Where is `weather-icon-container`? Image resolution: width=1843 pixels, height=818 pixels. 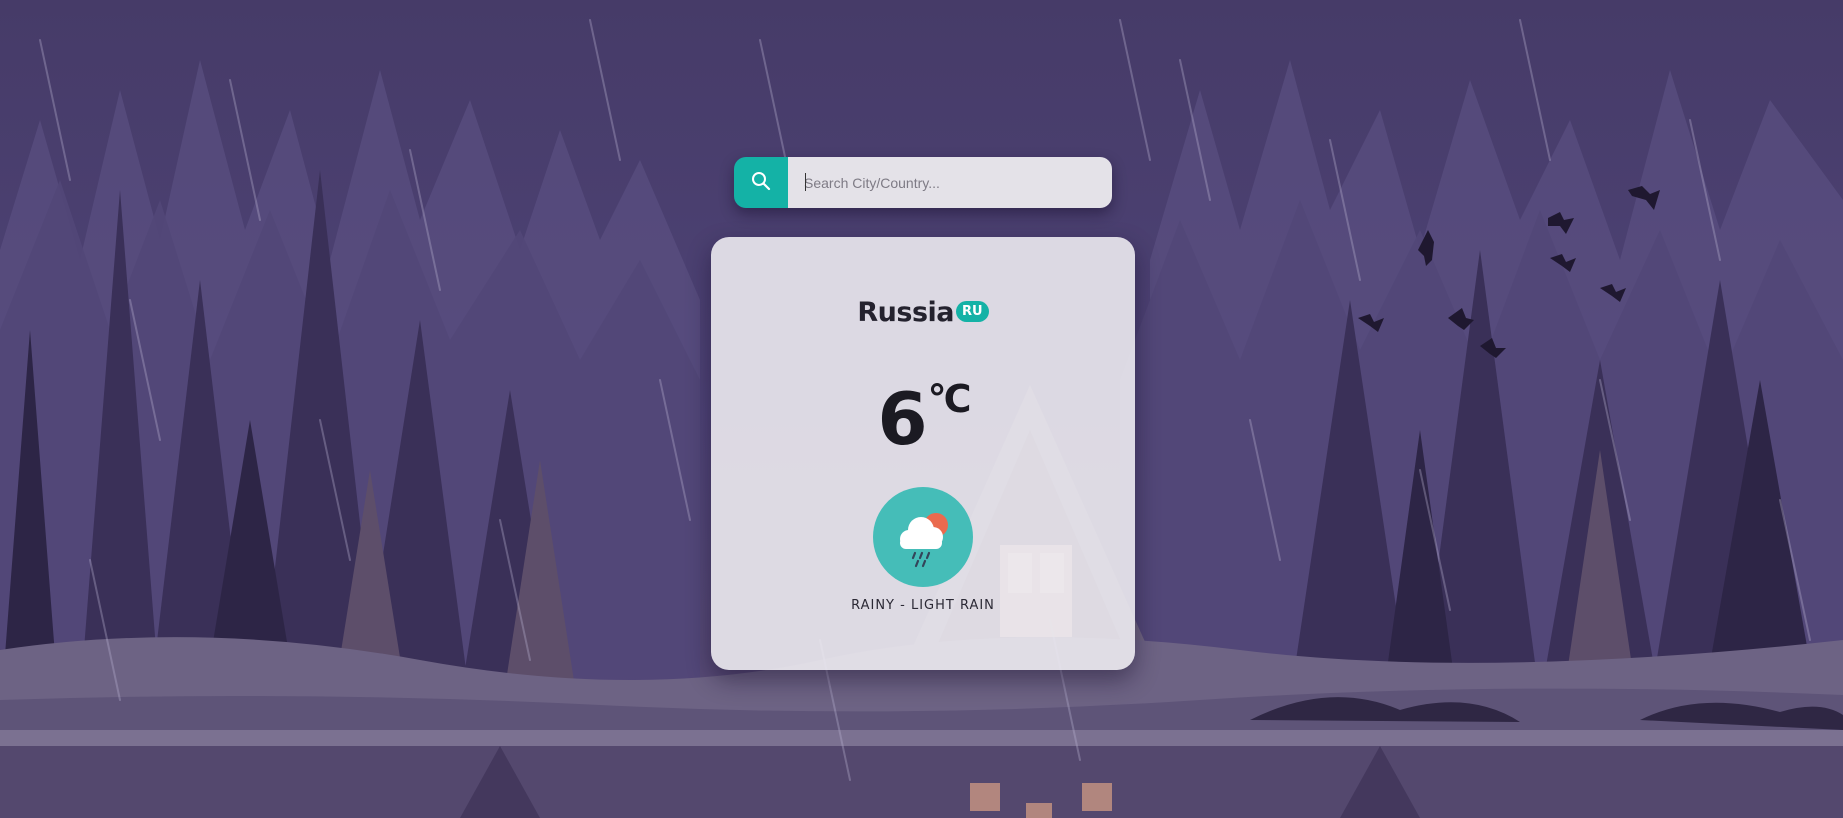 weather-icon-container is located at coordinates (923, 537).